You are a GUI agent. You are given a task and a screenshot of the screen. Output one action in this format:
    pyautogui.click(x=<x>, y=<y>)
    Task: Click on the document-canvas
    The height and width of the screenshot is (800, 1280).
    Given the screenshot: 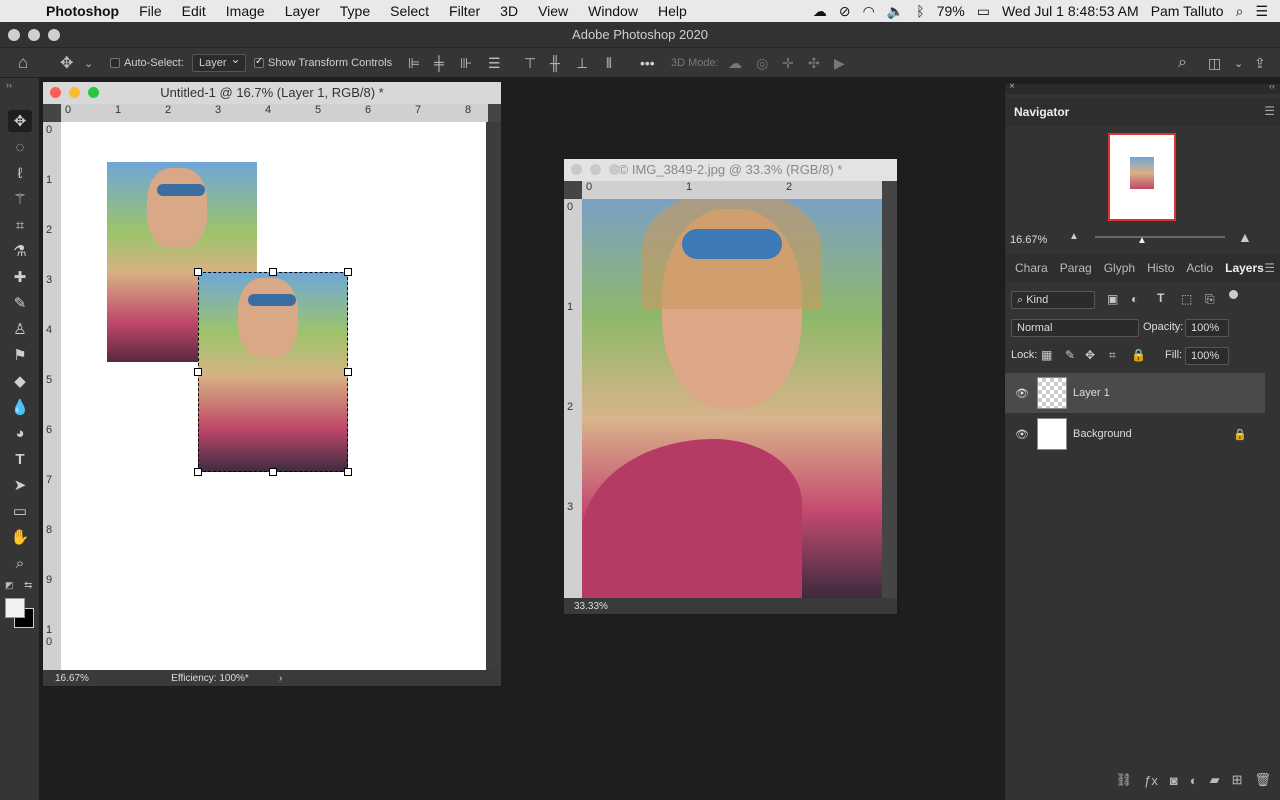 What is the action you would take?
    pyautogui.click(x=732, y=399)
    